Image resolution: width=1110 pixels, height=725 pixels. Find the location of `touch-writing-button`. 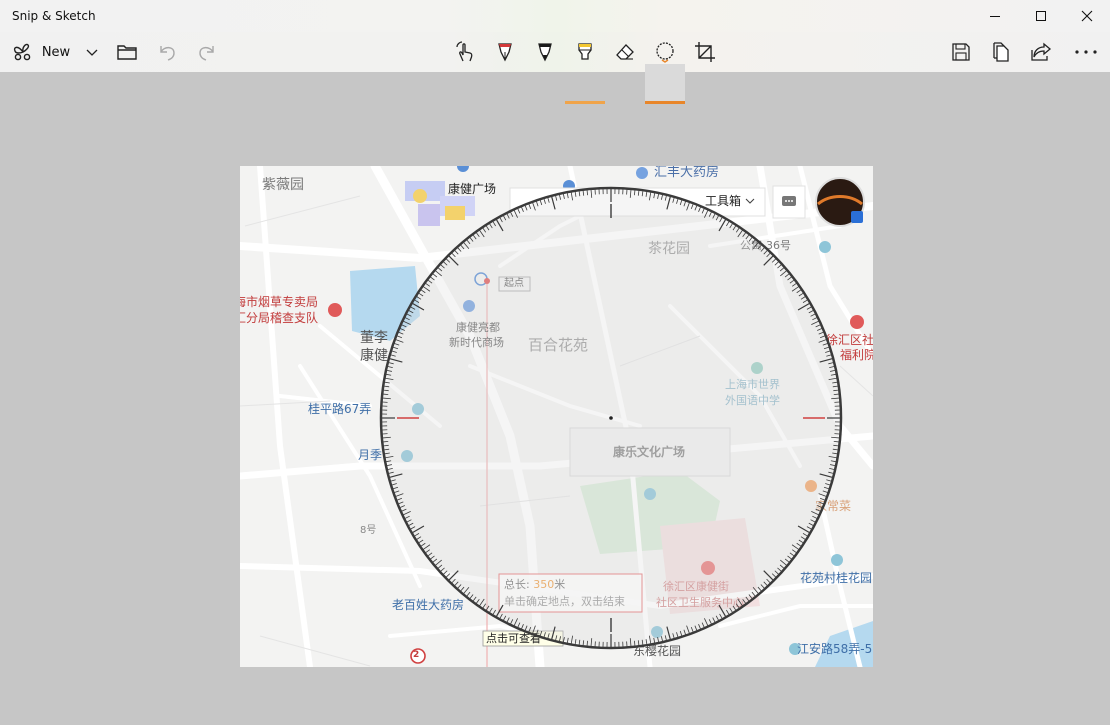

touch-writing-button is located at coordinates (465, 52).